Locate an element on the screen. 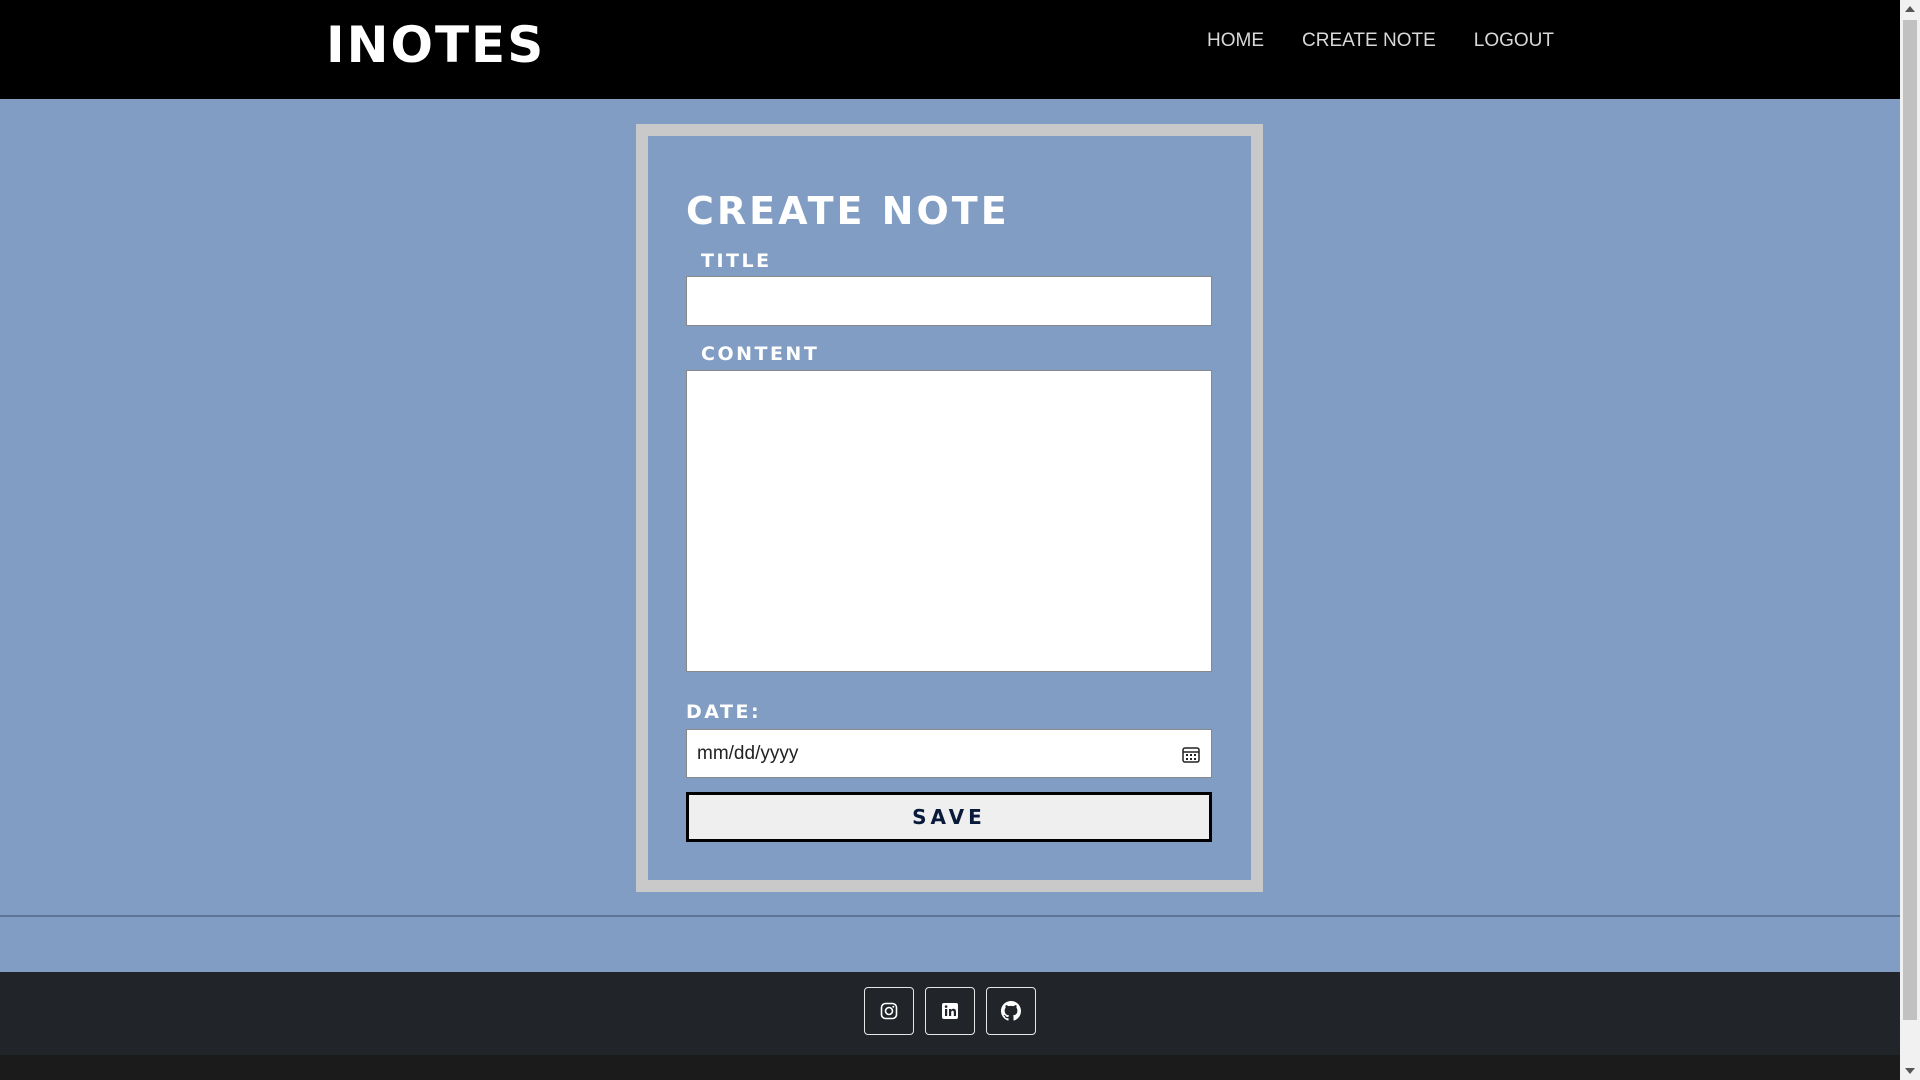 The image size is (1920, 1080). instagram-button is located at coordinates (889, 1011).